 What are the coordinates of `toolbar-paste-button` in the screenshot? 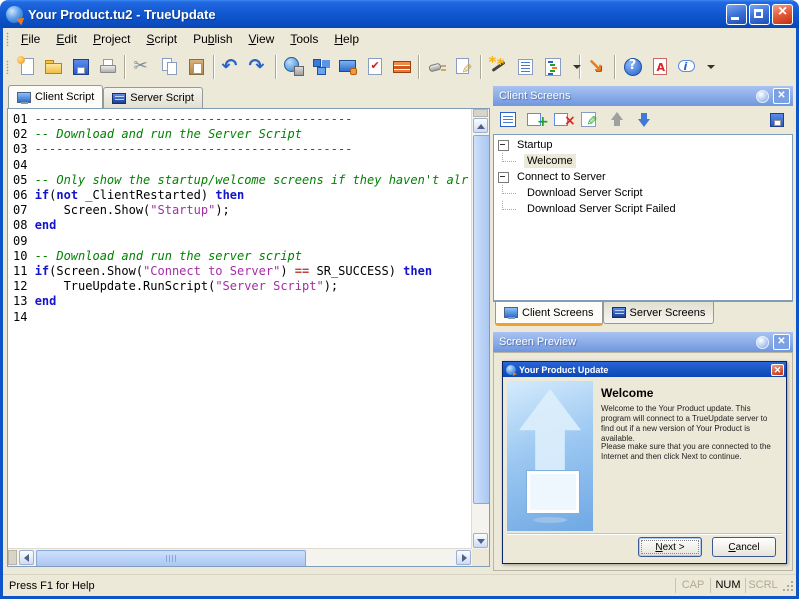 It's located at (196, 67).